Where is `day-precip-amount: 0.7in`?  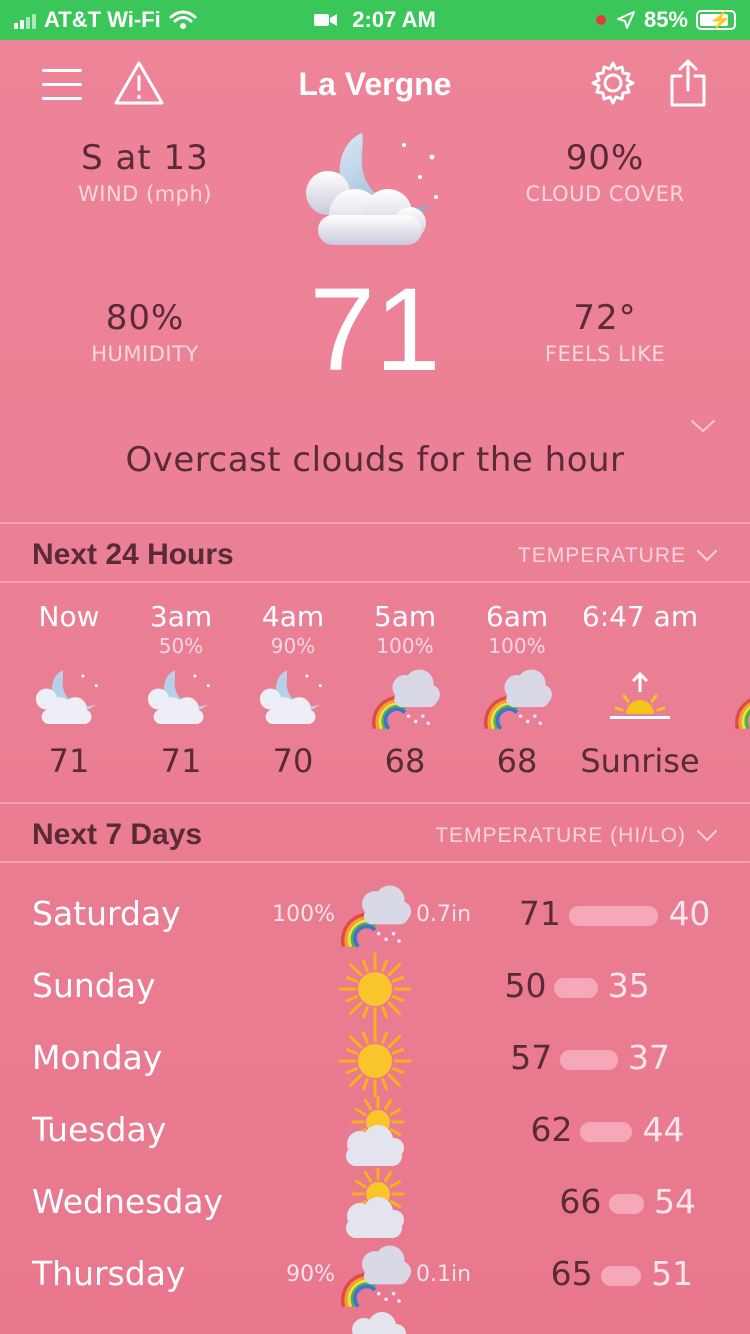 day-precip-amount: 0.7in is located at coordinates (444, 914).